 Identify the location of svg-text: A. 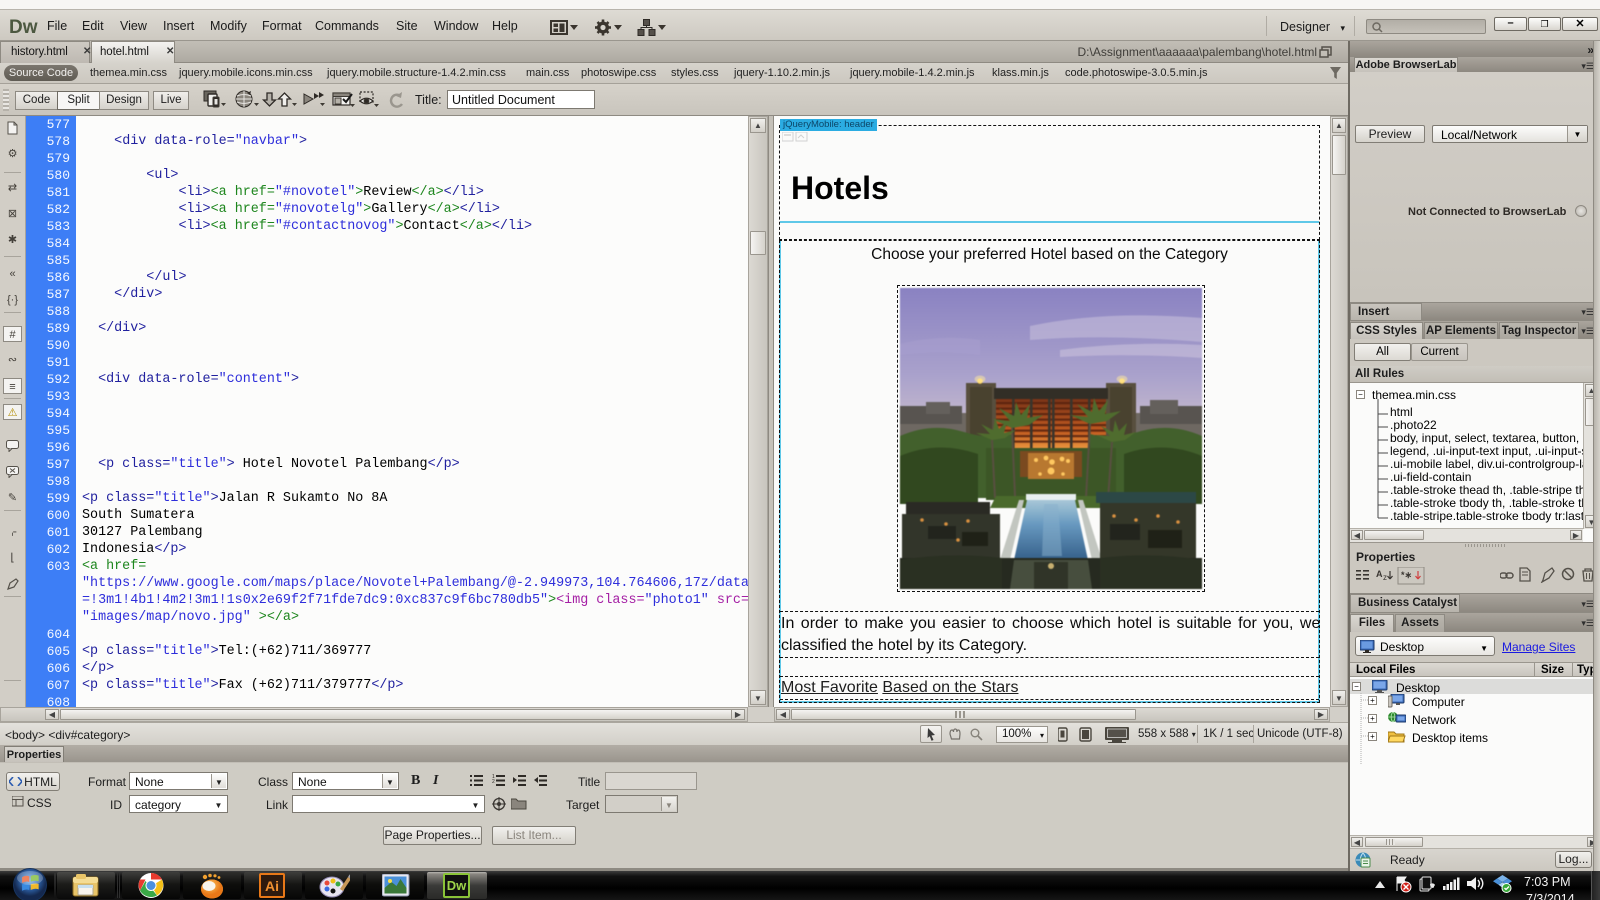
(1379, 574).